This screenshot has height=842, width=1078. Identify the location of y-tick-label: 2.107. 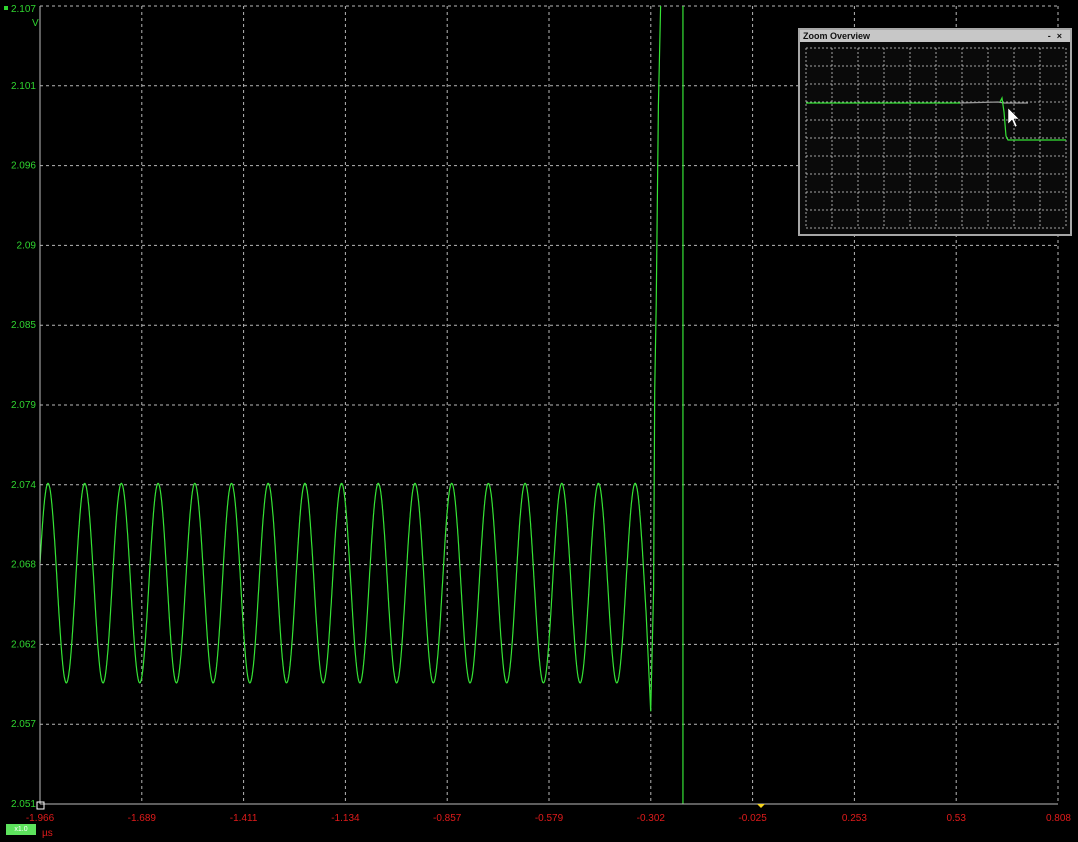
(23, 9).